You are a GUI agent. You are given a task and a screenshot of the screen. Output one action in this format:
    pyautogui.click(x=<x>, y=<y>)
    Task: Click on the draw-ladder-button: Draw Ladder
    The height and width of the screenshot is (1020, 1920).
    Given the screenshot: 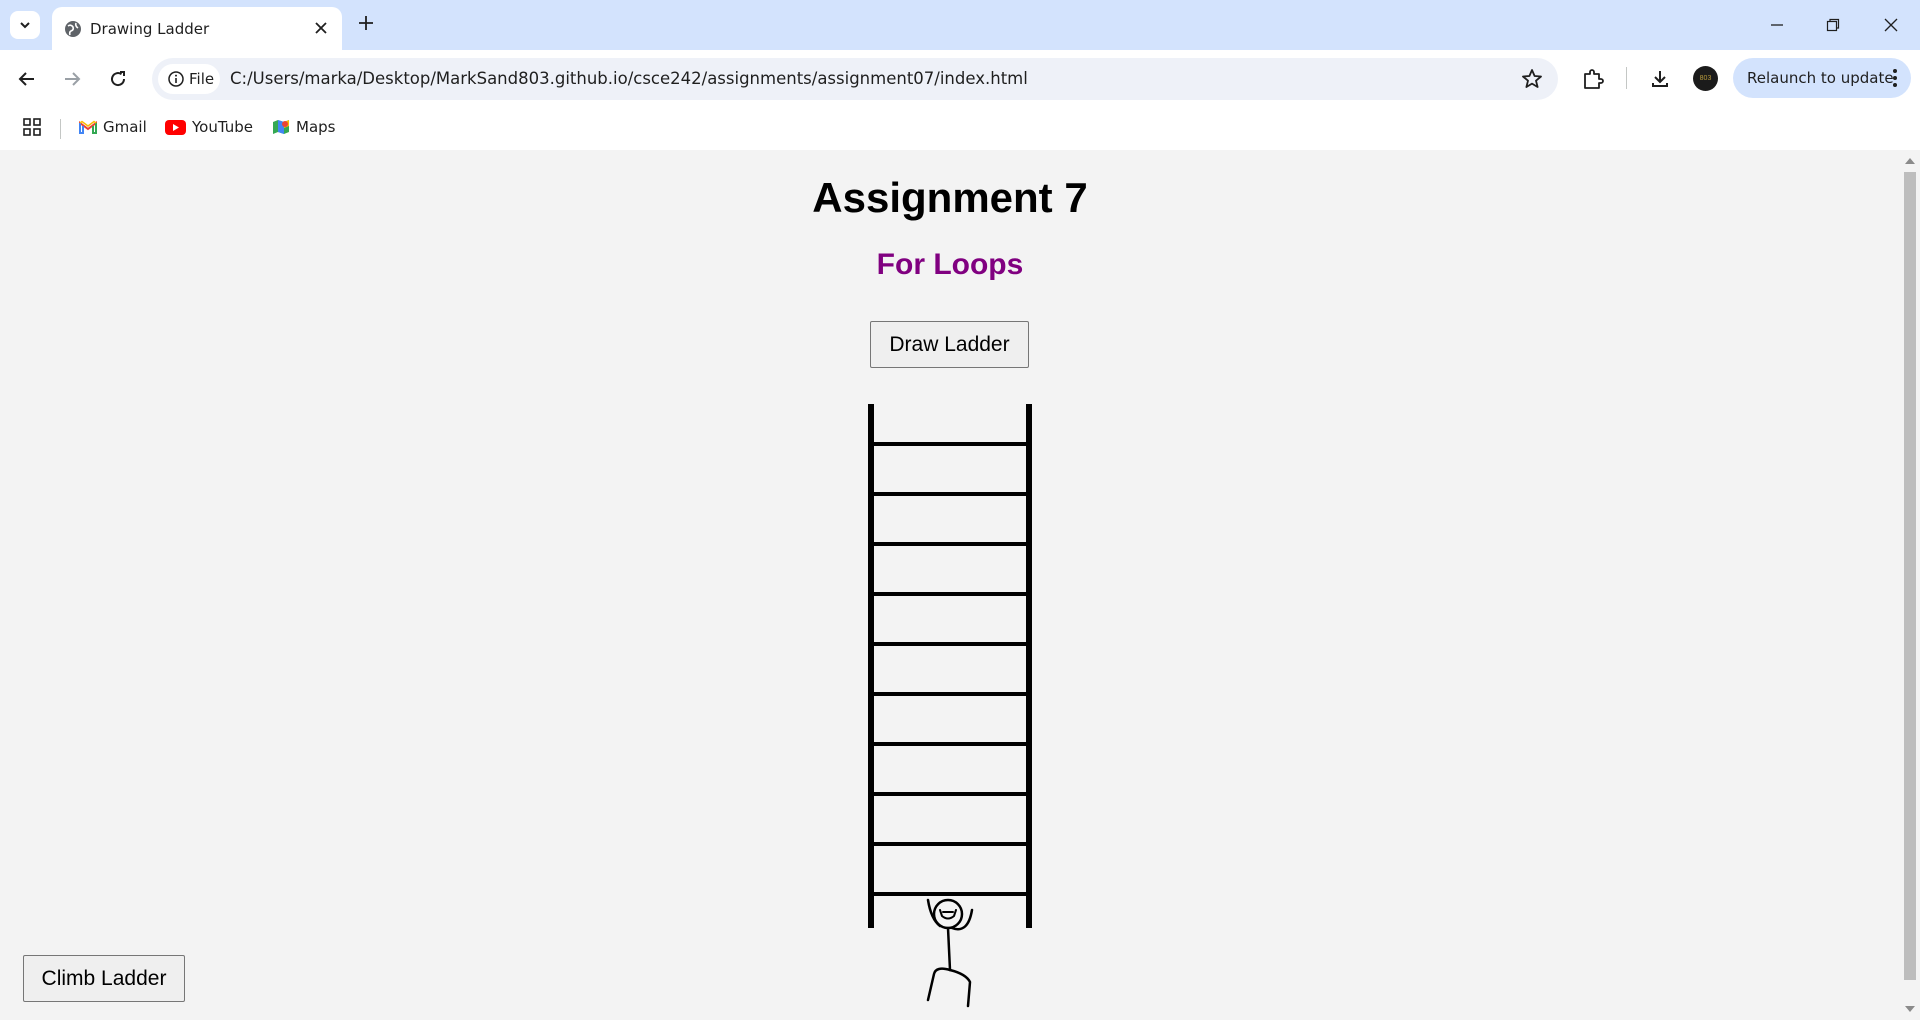 What is the action you would take?
    pyautogui.click(x=949, y=344)
    